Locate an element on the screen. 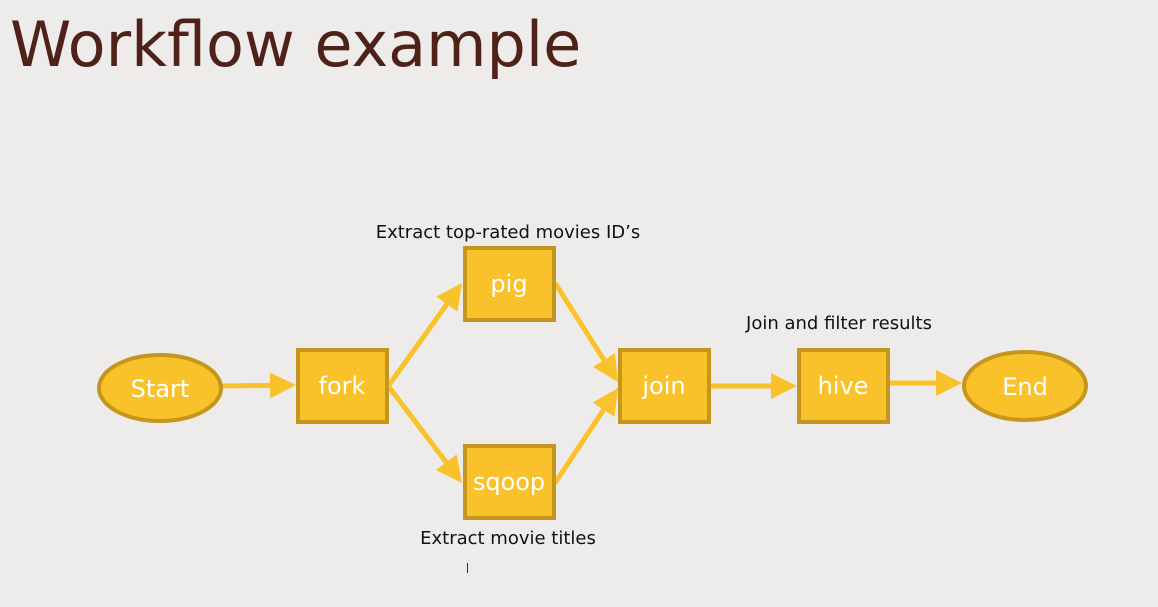 The image size is (1158, 607). edge-fork-sqoop is located at coordinates (418, 424).